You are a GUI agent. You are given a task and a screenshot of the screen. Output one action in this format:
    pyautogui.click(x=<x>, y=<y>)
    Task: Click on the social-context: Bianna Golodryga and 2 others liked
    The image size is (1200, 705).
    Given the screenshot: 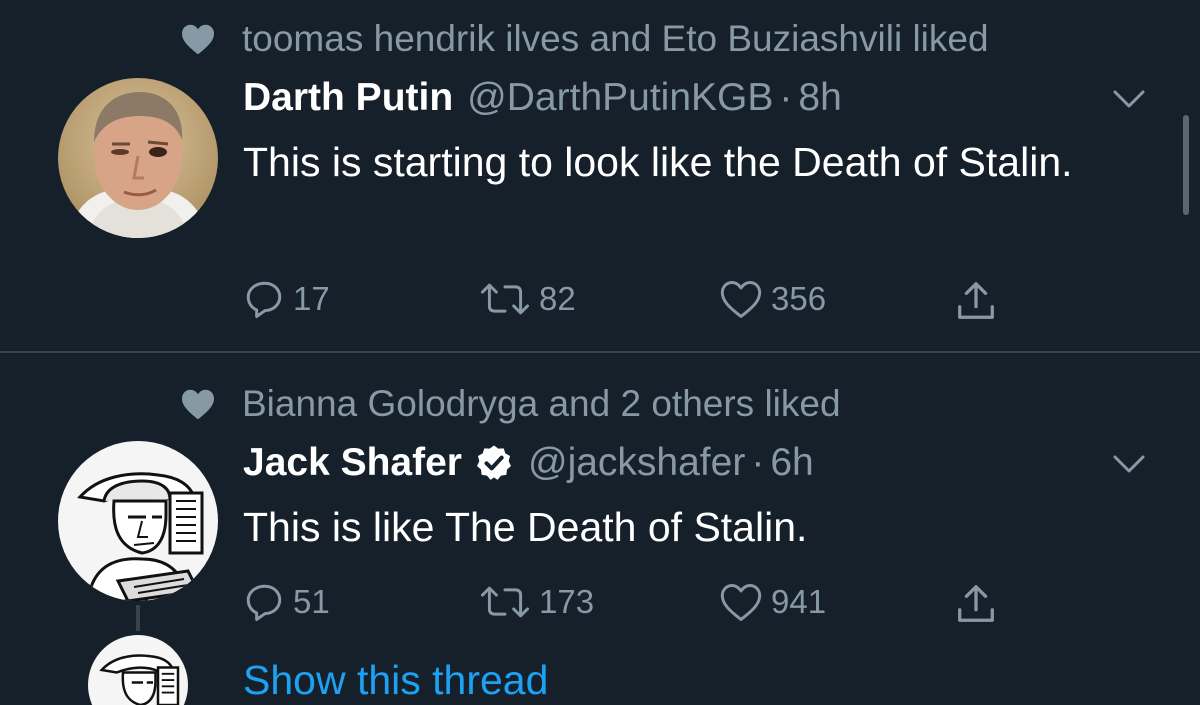 What is the action you would take?
    pyautogui.click(x=510, y=404)
    